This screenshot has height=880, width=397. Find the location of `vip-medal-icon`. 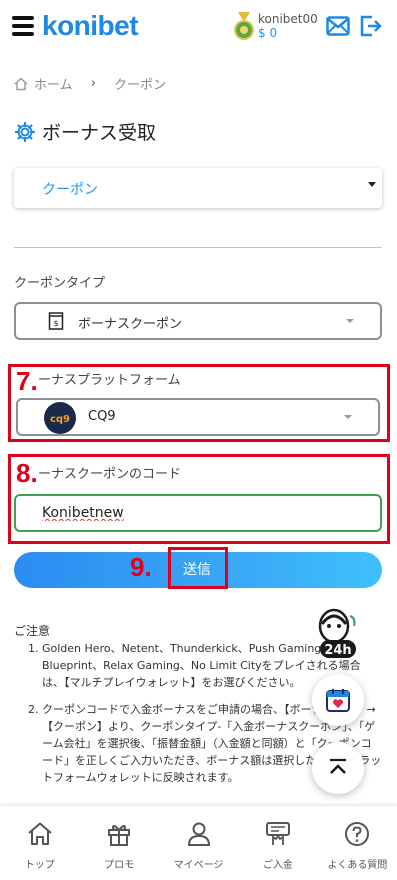

vip-medal-icon is located at coordinates (244, 26).